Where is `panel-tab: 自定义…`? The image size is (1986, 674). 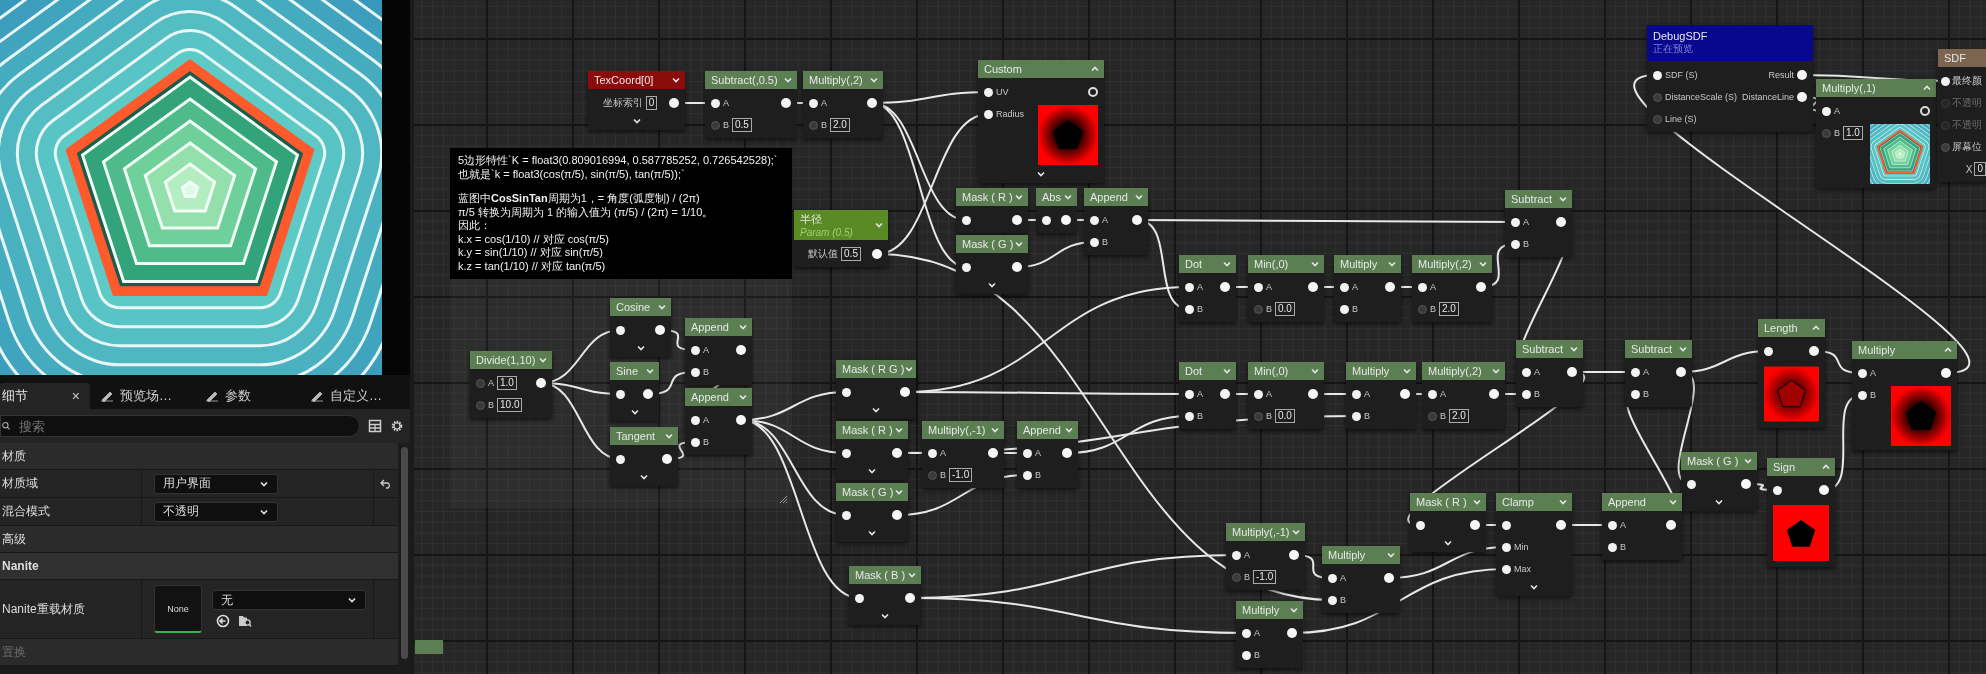 panel-tab: 自定义… is located at coordinates (352, 396).